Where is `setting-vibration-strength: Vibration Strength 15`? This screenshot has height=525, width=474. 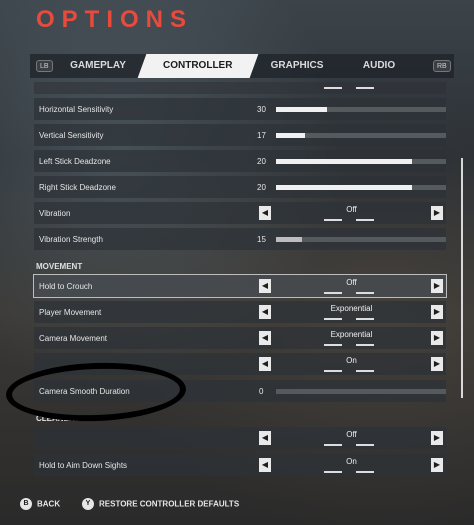
setting-vibration-strength: Vibration Strength 15 is located at coordinates (240, 239).